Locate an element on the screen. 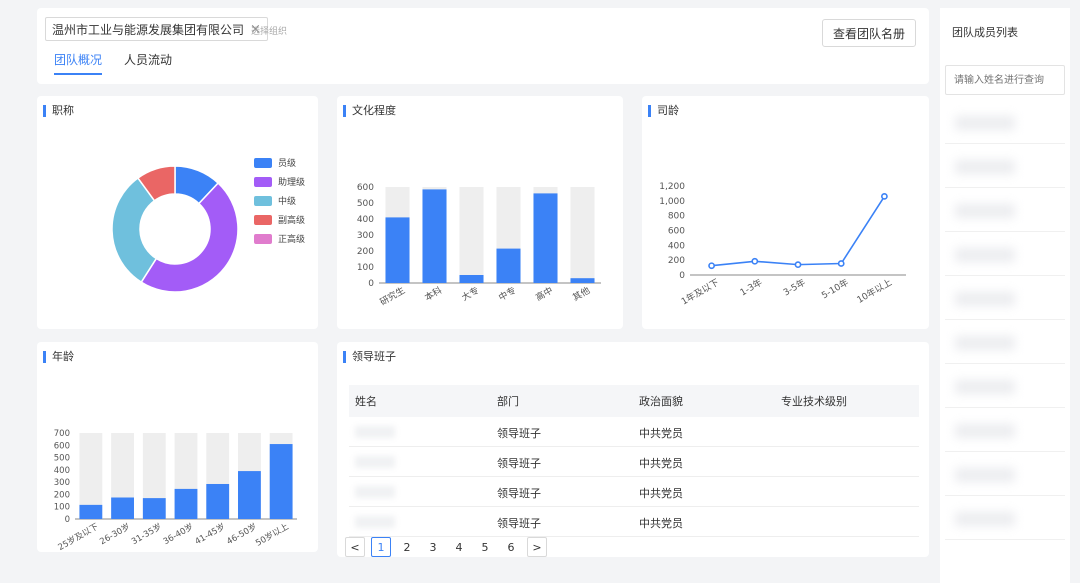  column-header-party: 政治面貌 is located at coordinates (661, 401).